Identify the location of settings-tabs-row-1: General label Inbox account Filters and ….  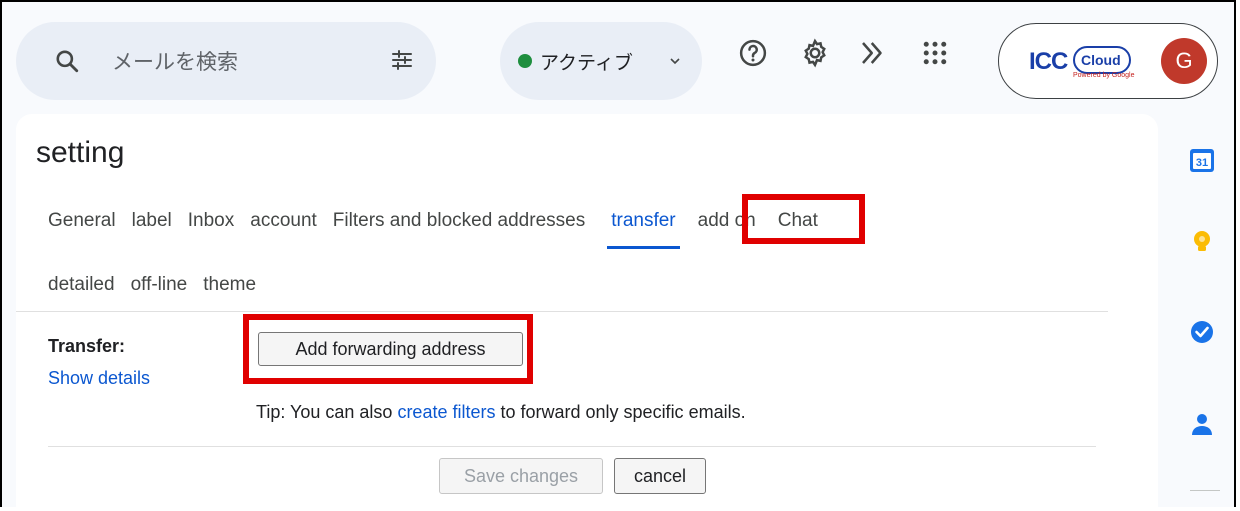
(441, 229).